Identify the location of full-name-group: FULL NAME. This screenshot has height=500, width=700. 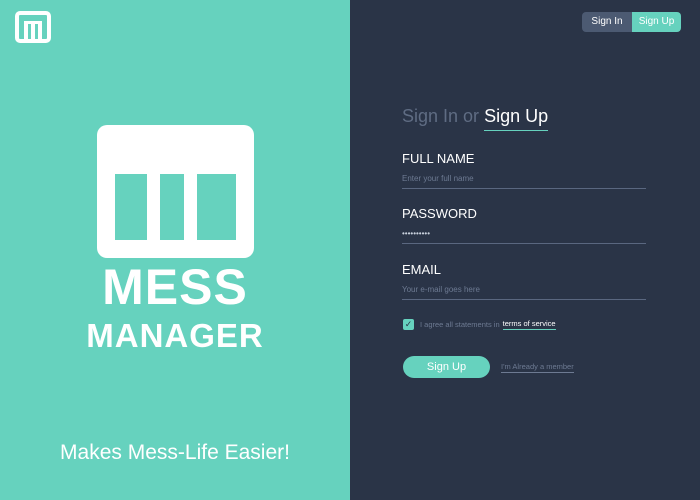
(524, 170).